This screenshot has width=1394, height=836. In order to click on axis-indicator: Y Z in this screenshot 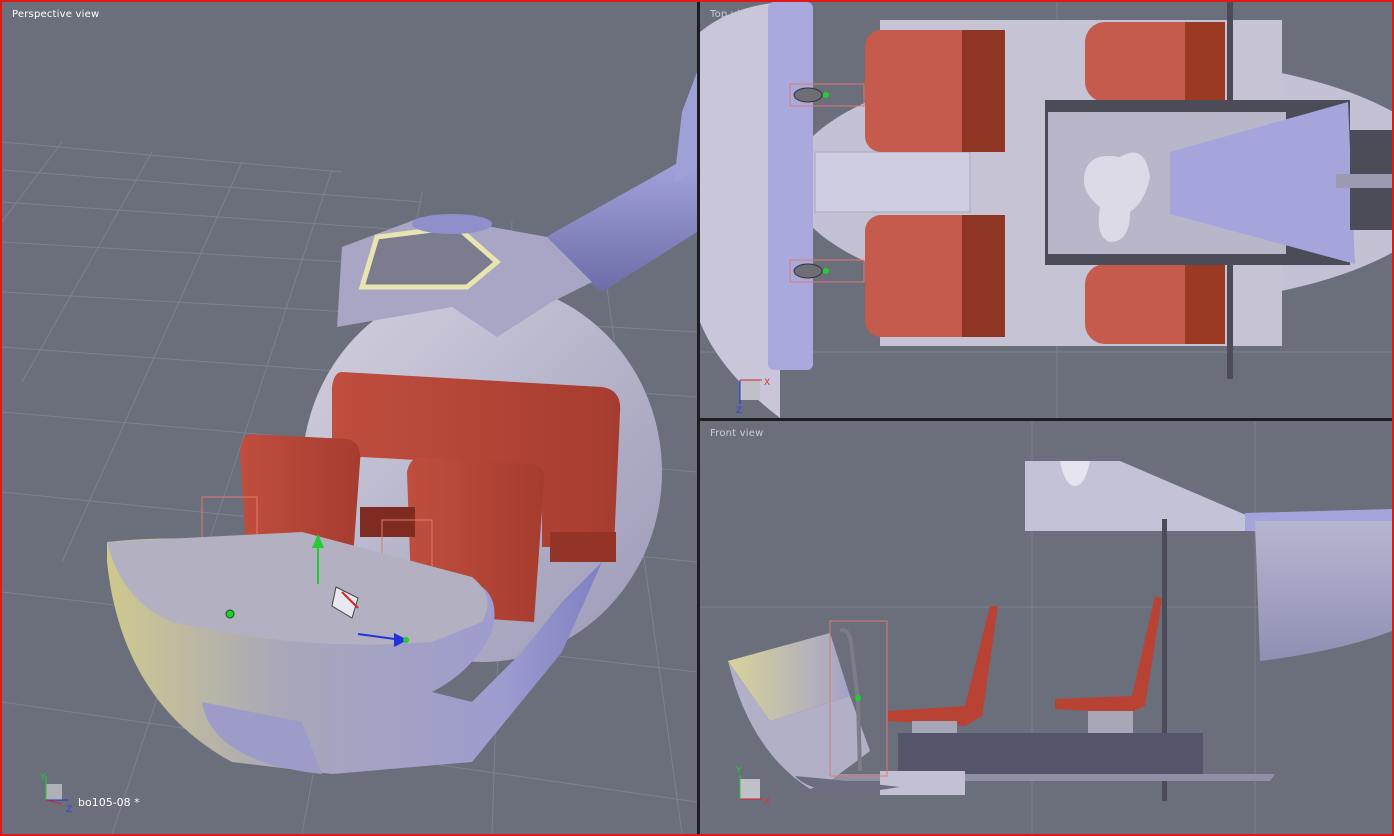, I will do `click(55, 794)`.